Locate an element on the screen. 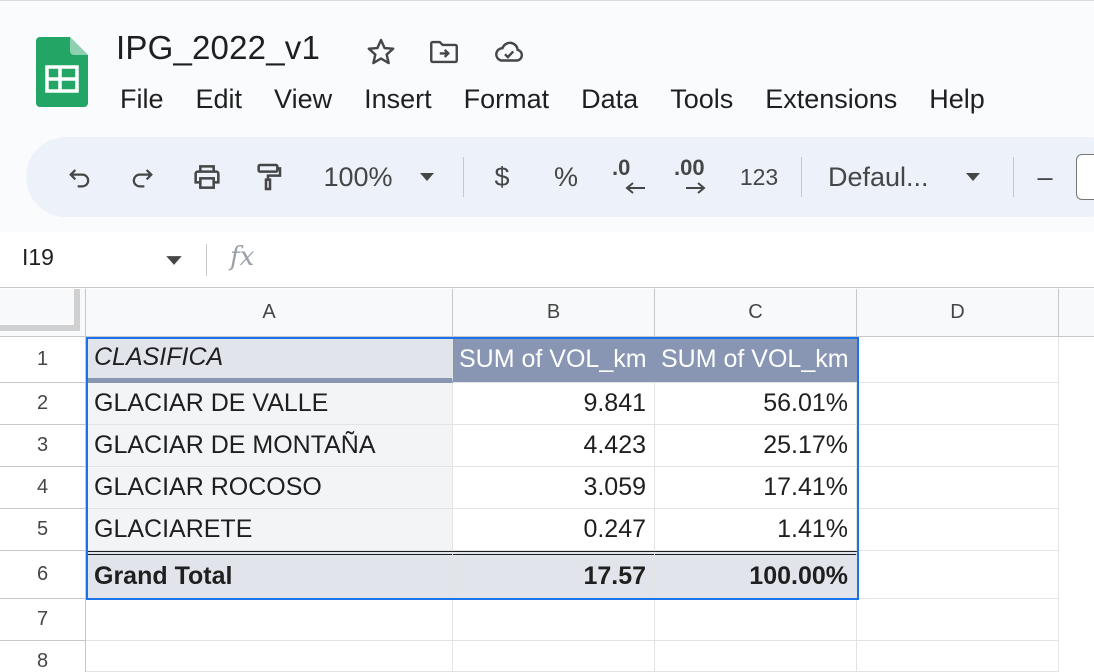  row-header-5: 5 is located at coordinates (43, 530).